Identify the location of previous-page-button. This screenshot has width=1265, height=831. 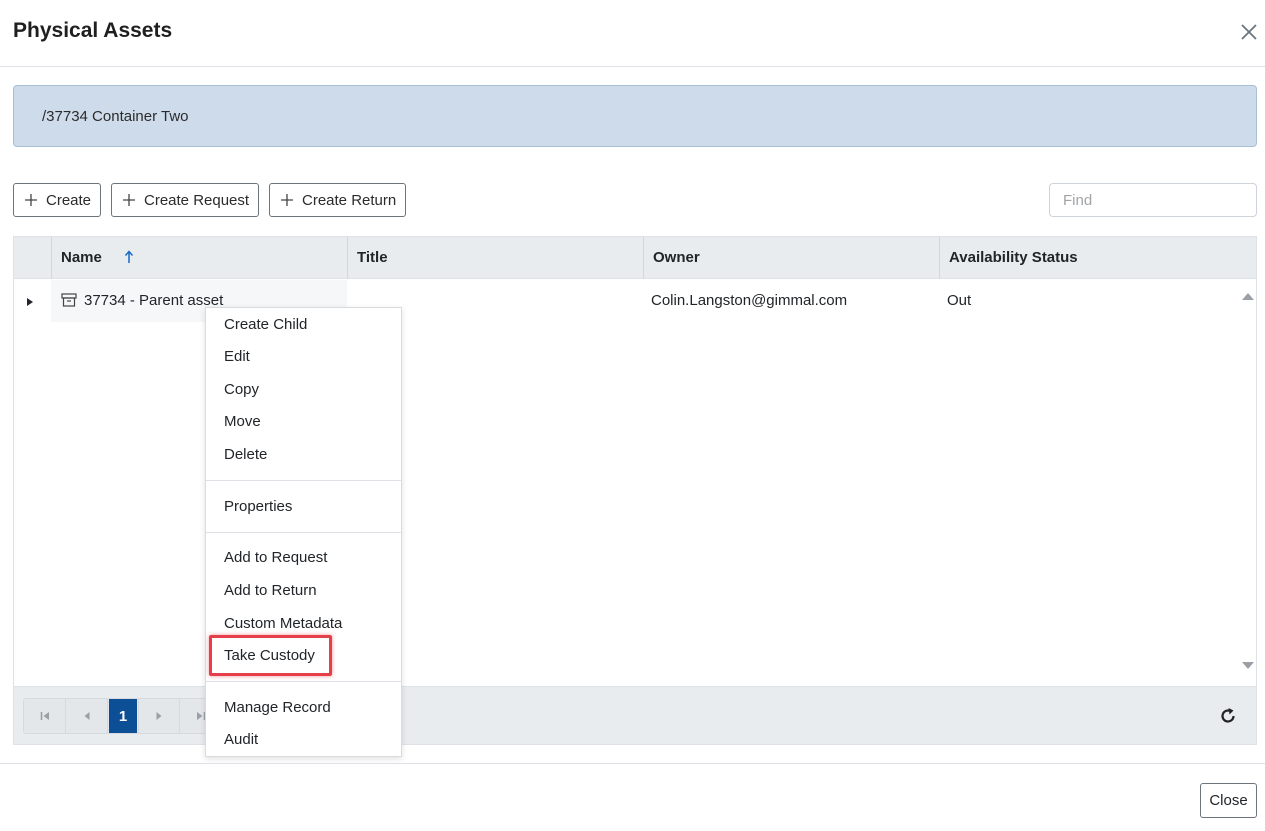
(87, 716).